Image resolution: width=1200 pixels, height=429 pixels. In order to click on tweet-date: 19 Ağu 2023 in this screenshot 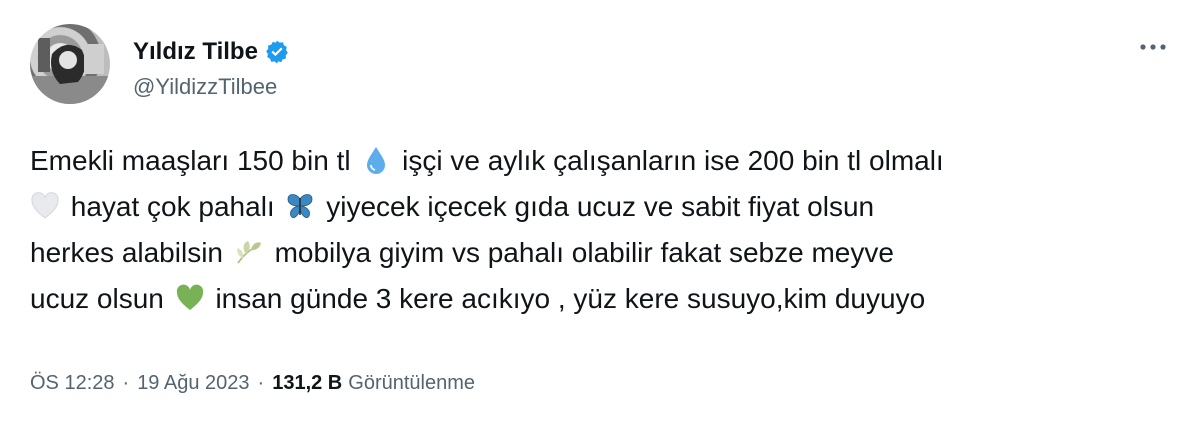, I will do `click(193, 383)`.